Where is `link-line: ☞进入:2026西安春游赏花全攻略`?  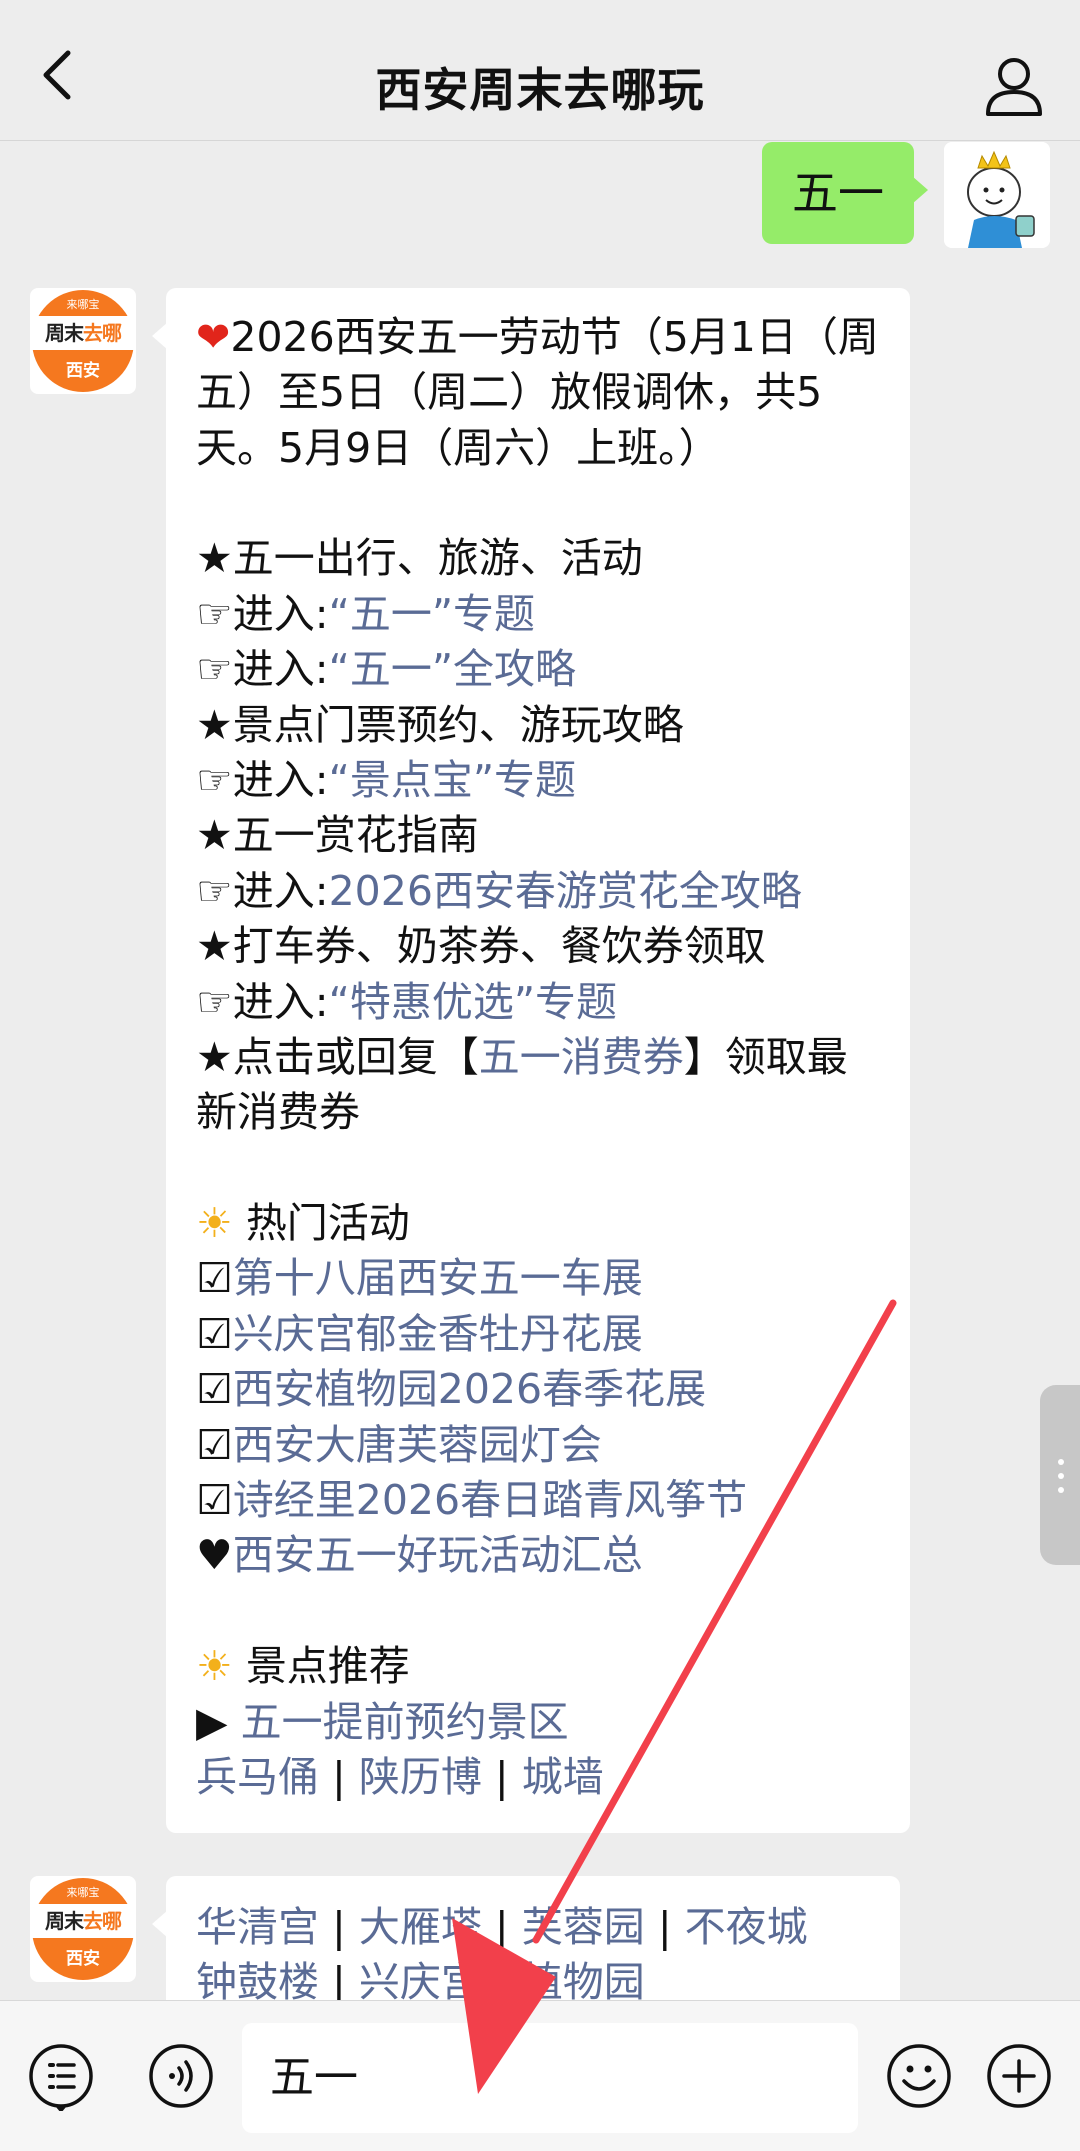 link-line: ☞进入:2026西安春游赏花全攻略 is located at coordinates (538, 891).